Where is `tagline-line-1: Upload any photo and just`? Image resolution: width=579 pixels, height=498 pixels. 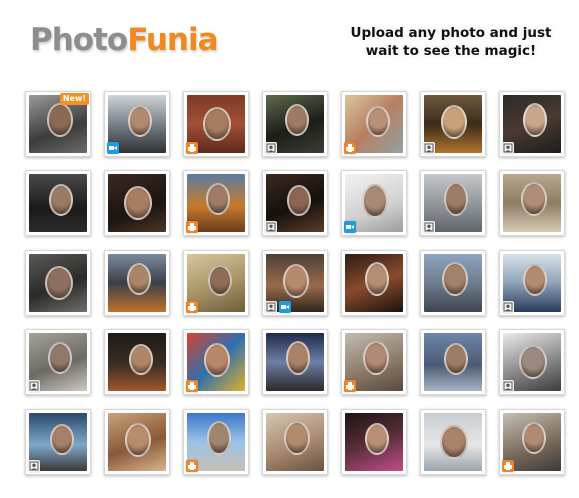
tagline-line-1: Upload any photo and just is located at coordinates (451, 33).